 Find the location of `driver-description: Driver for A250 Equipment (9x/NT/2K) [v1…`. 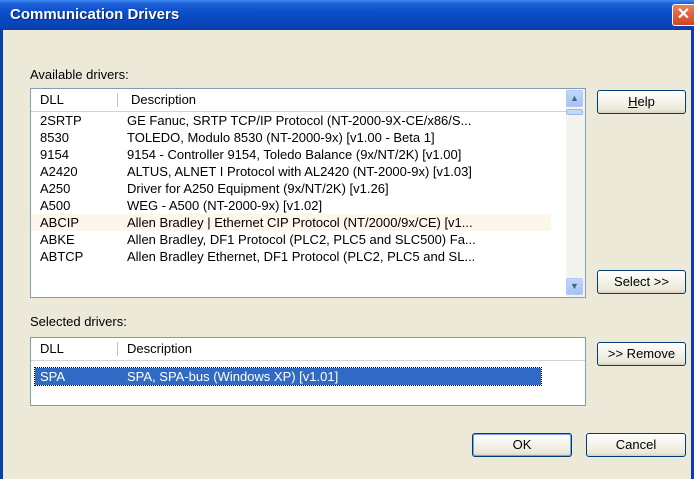

driver-description: Driver for A250 Equipment (9x/NT/2K) [v1… is located at coordinates (258, 188).